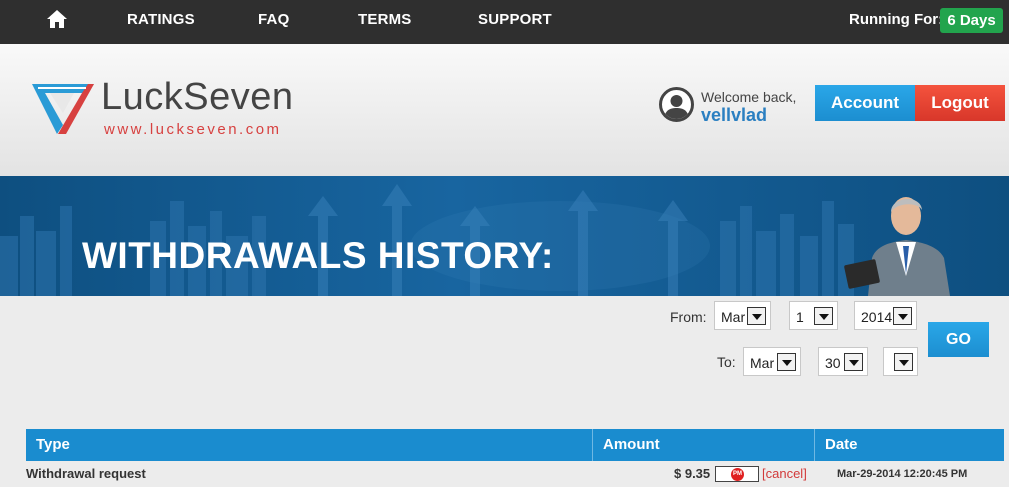 The height and width of the screenshot is (487, 1009). Describe the element at coordinates (515, 19) in the screenshot. I see `nav-link-support: SUPPORT` at that location.